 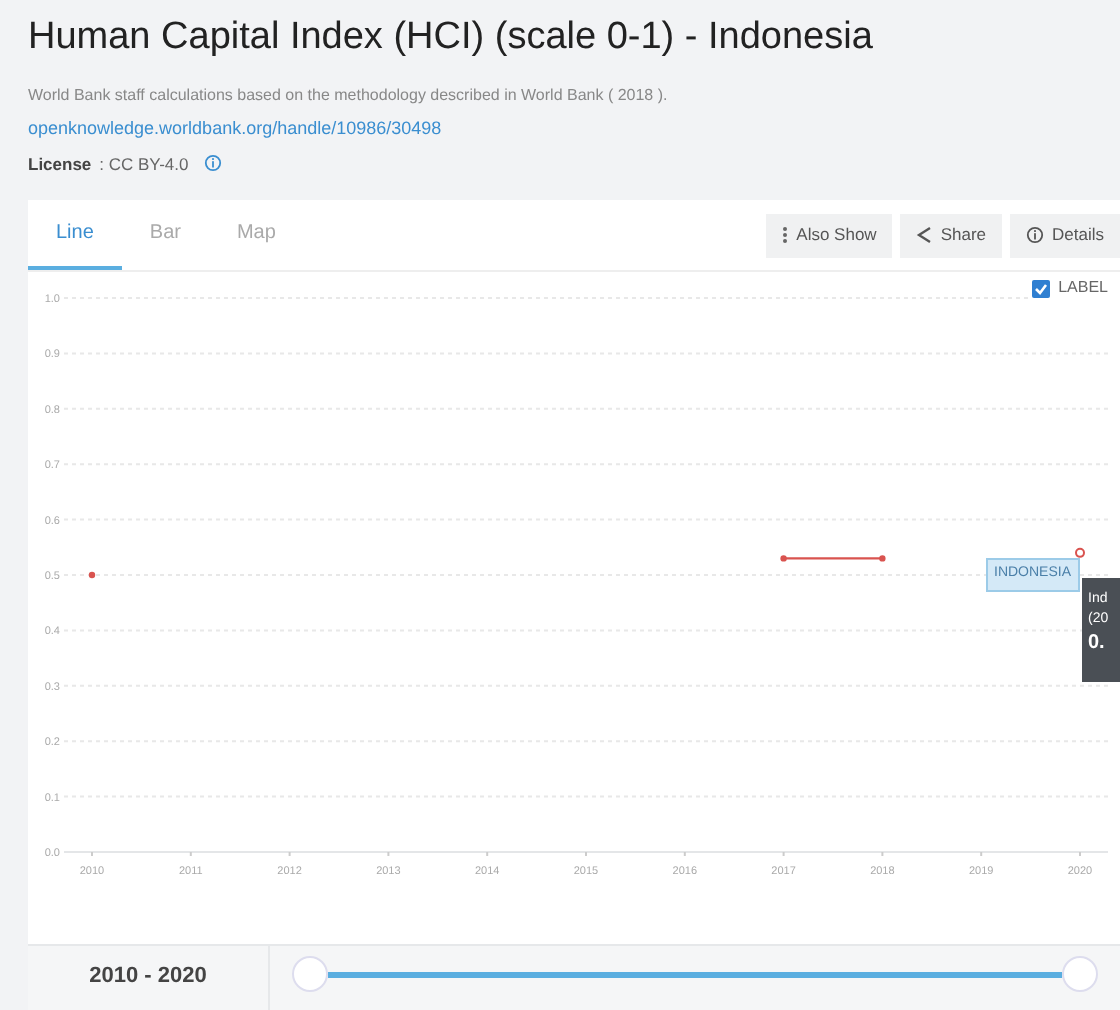 What do you see at coordinates (785, 235) in the screenshot?
I see `more-icon` at bounding box center [785, 235].